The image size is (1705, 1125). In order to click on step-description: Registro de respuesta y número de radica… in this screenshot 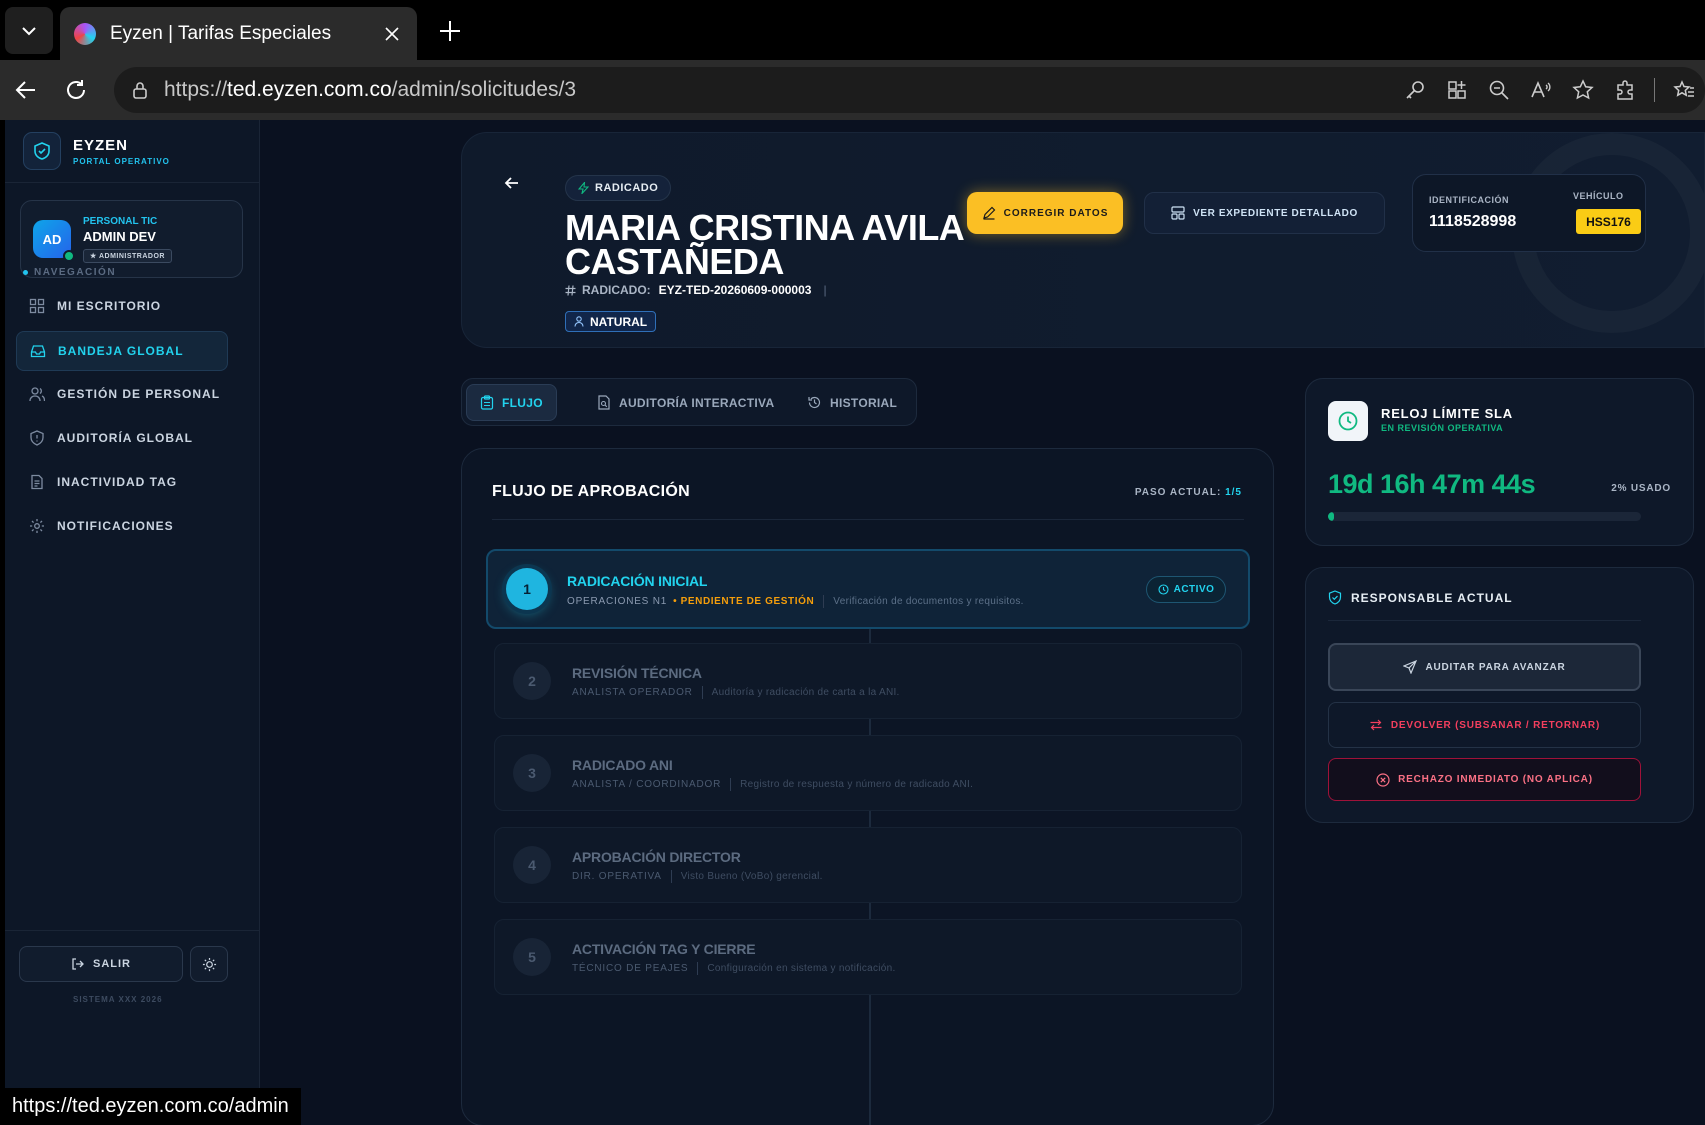, I will do `click(857, 784)`.